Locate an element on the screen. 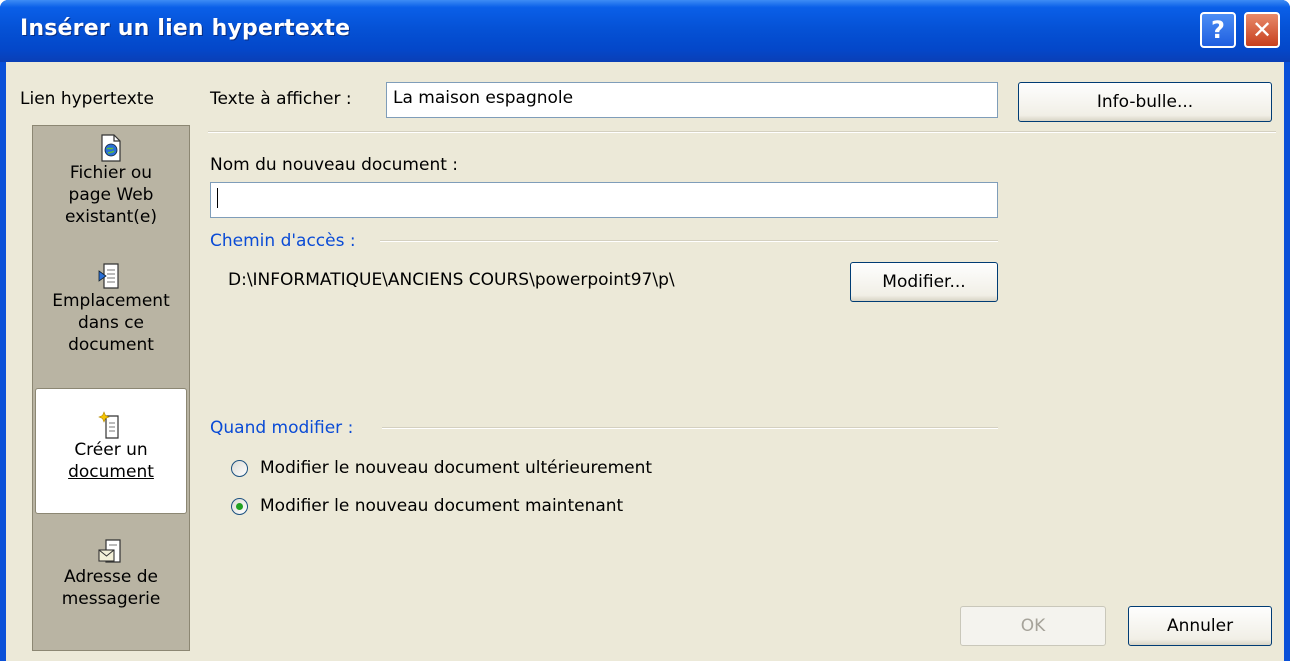 Image resolution: width=1290 pixels, height=661 pixels. display-text-input: La maison espagnole is located at coordinates (692, 100).